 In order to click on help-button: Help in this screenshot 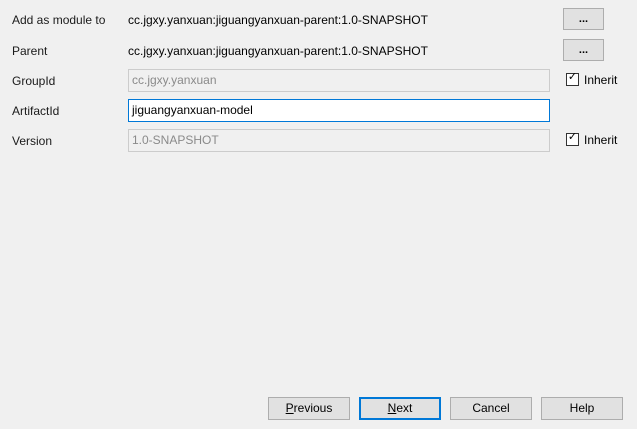, I will do `click(582, 408)`.